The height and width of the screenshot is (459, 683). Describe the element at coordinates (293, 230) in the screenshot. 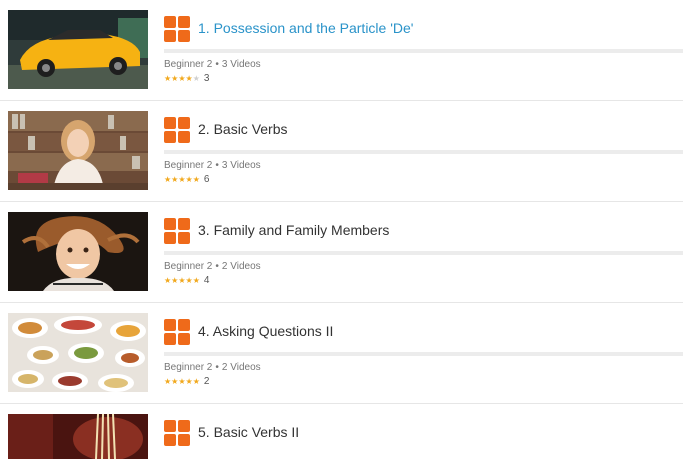

I see `lesson-title: 3. Family and Family Members` at that location.